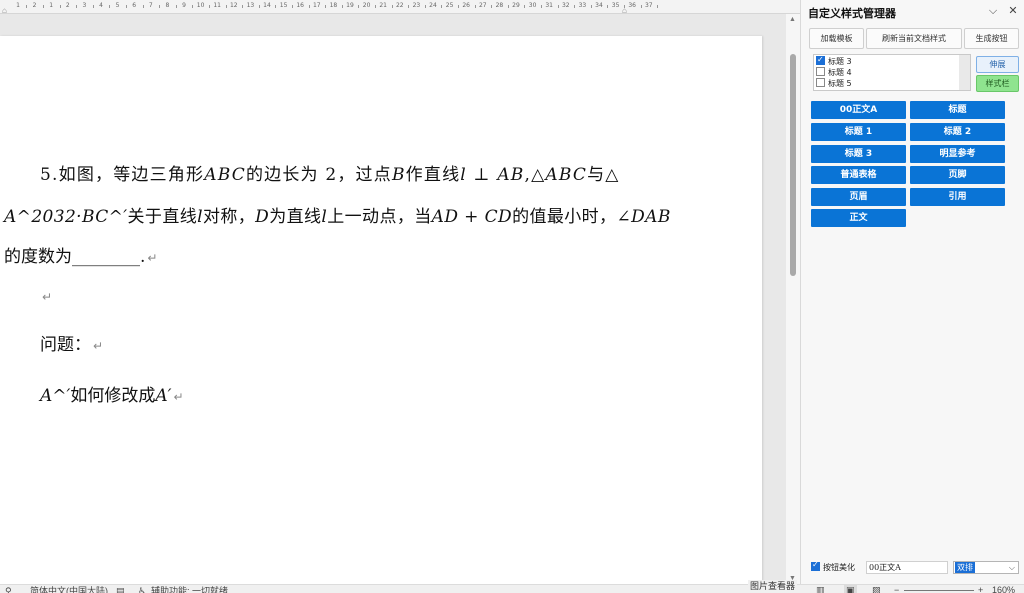 Image resolution: width=1024 pixels, height=593 pixels. I want to click on style-button-heading: 标题, so click(957, 110).